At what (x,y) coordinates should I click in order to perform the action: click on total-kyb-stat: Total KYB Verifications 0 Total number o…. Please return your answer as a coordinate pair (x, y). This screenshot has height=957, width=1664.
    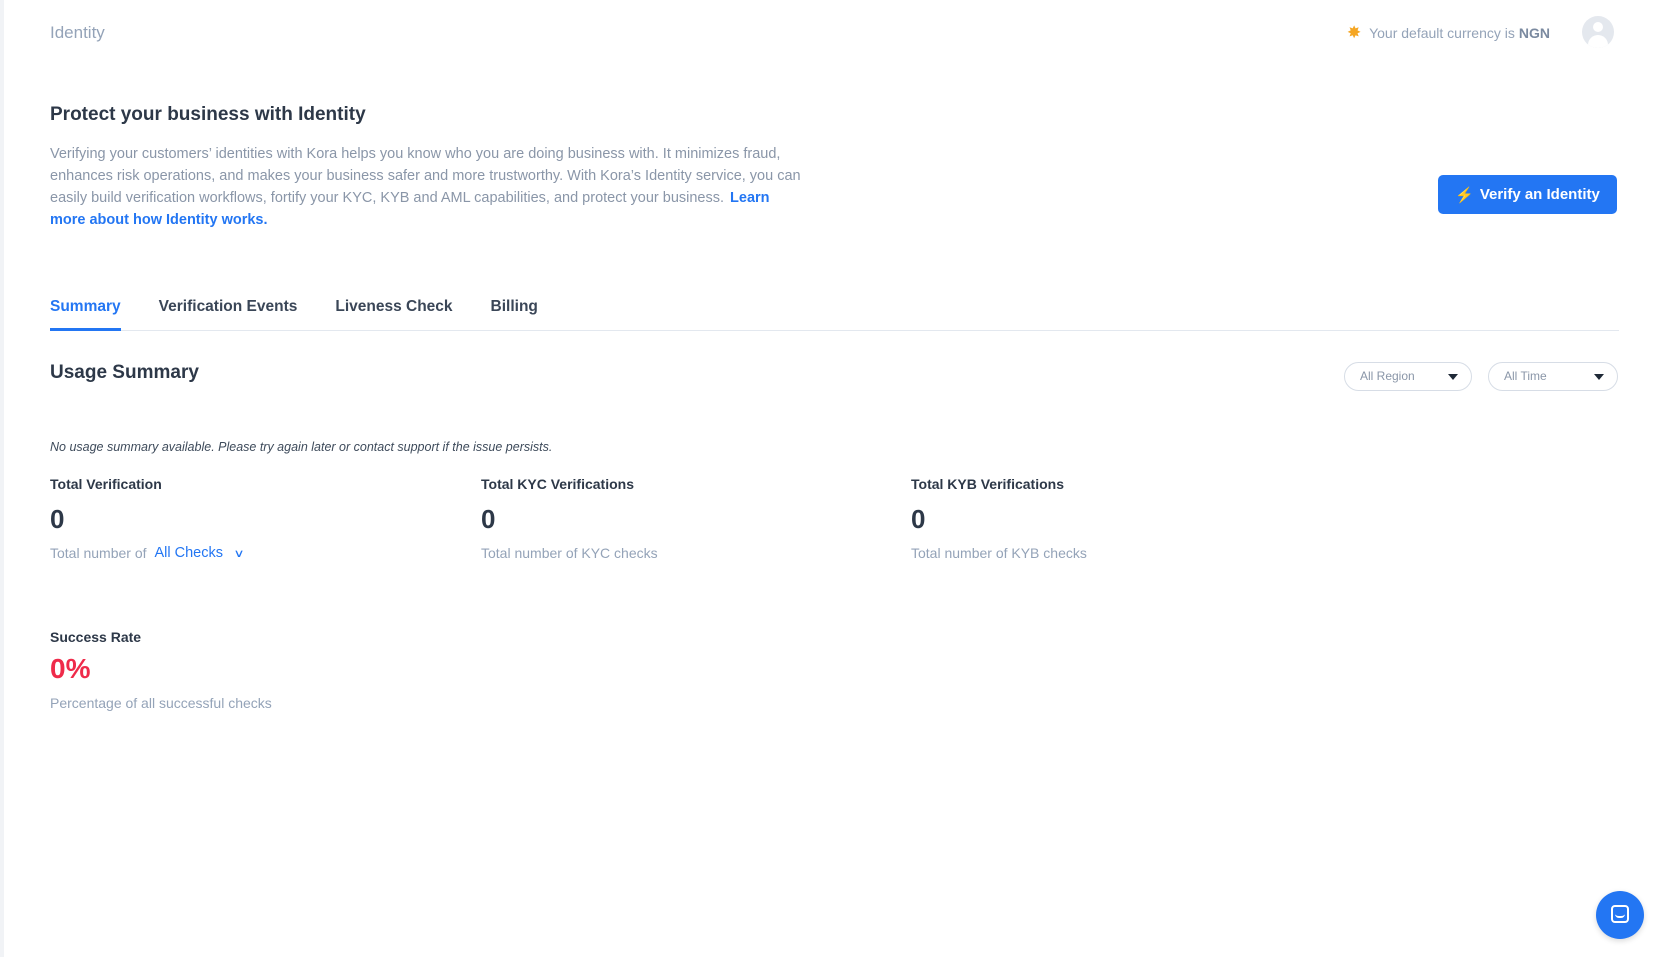
    Looking at the image, I should click on (999, 518).